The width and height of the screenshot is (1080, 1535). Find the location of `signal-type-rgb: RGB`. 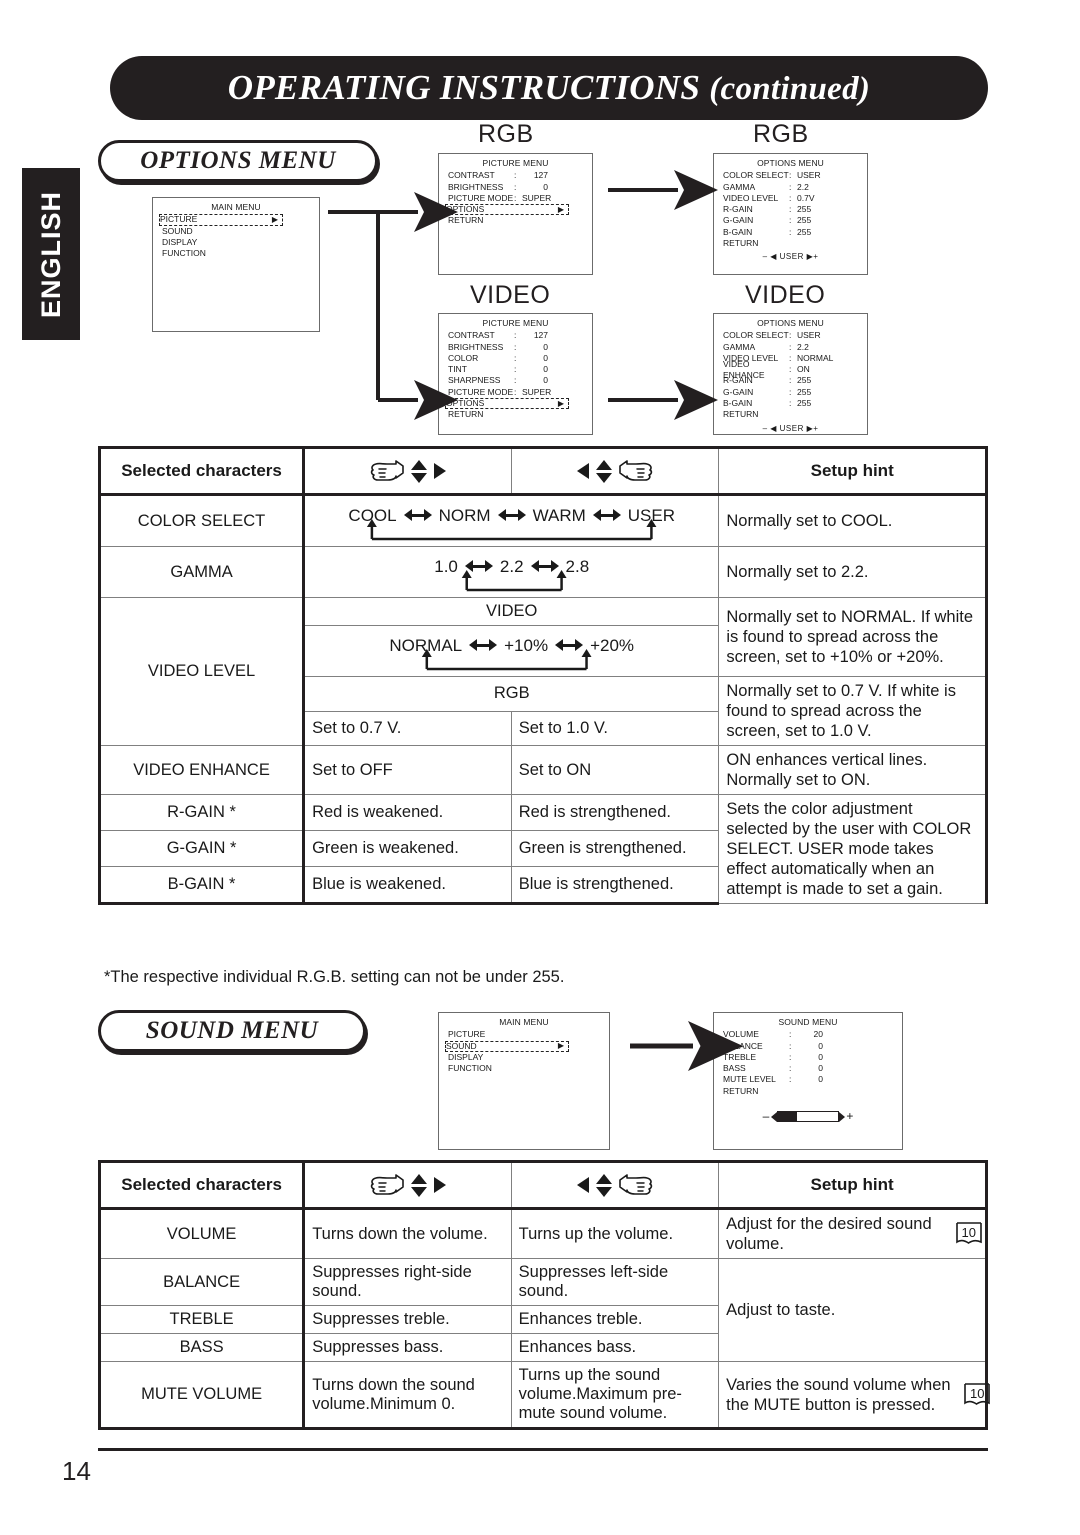

signal-type-rgb: RGB is located at coordinates (511, 694).